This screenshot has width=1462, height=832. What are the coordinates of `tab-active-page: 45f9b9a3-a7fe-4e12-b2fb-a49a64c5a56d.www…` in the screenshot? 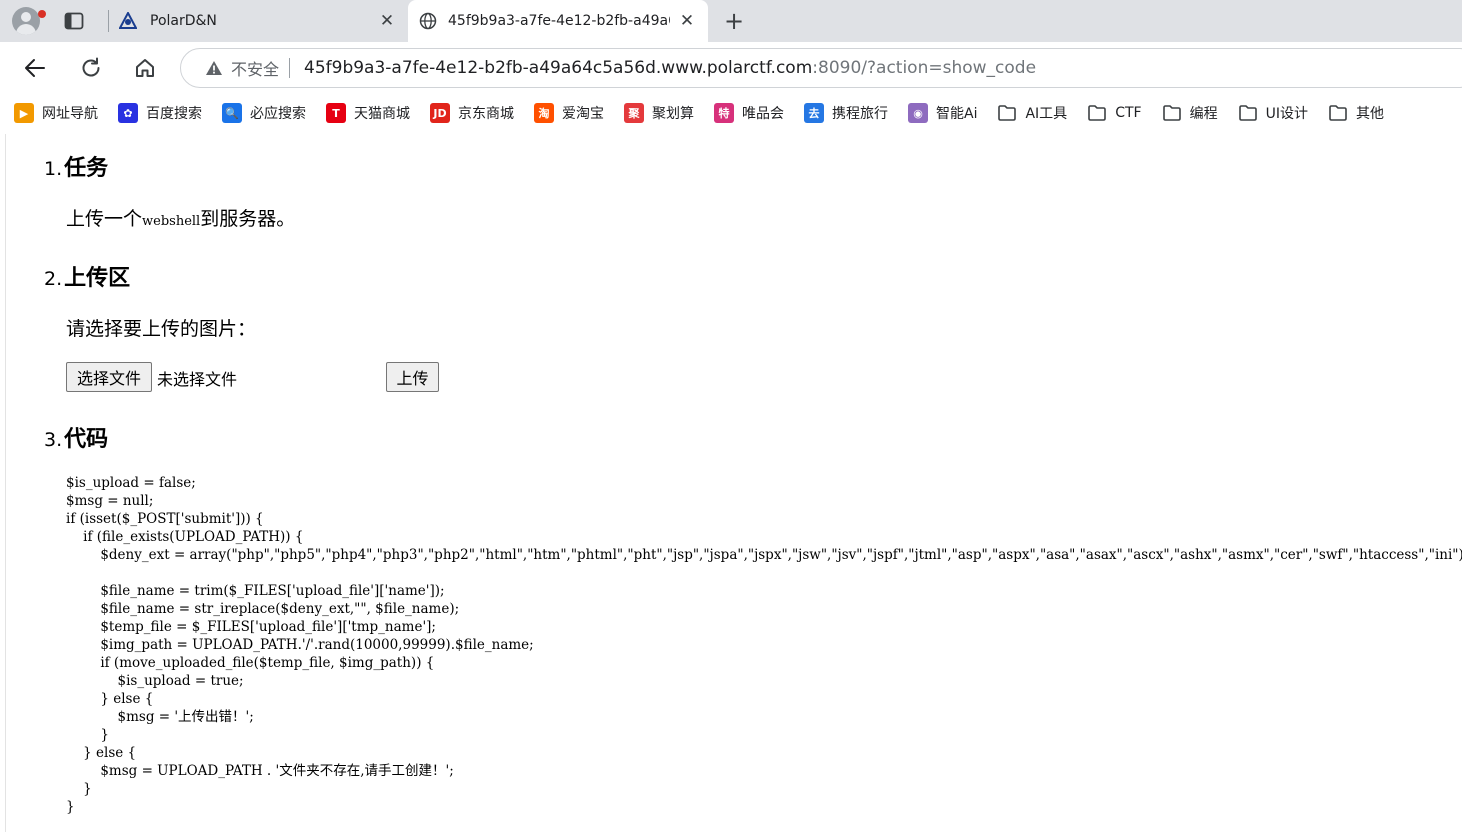 It's located at (558, 21).